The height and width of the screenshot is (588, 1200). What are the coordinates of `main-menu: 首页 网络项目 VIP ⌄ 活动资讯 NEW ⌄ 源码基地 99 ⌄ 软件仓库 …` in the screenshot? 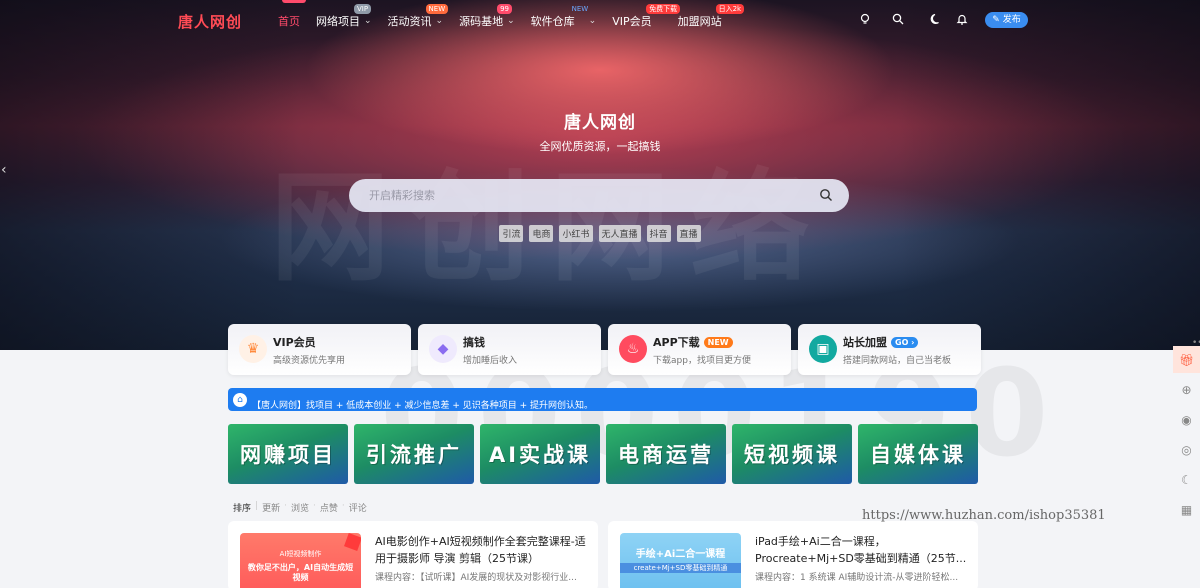 It's located at (511, 16).